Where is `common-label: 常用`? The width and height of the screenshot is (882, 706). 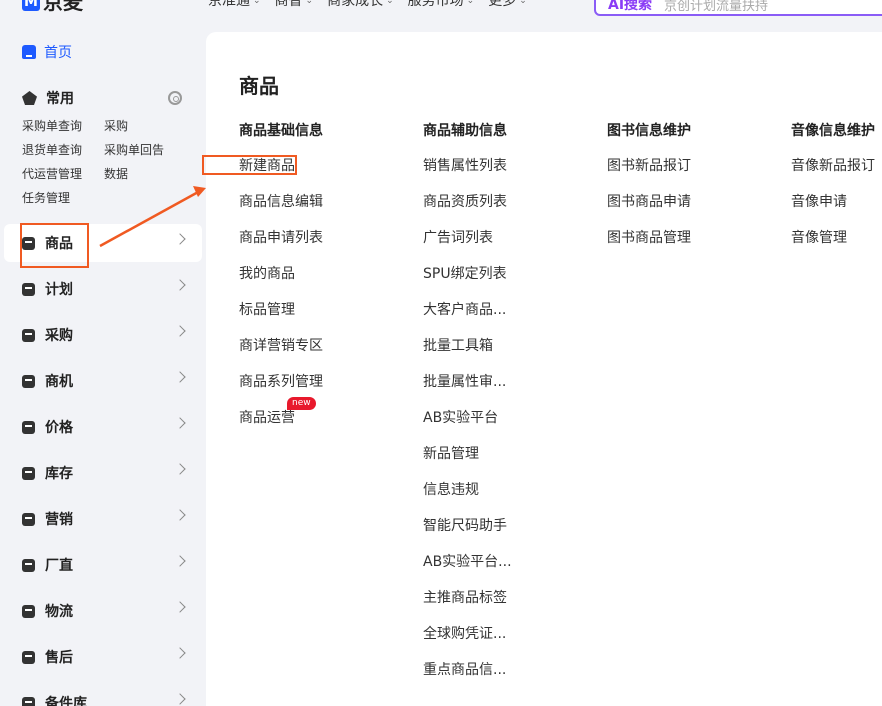 common-label: 常用 is located at coordinates (60, 99).